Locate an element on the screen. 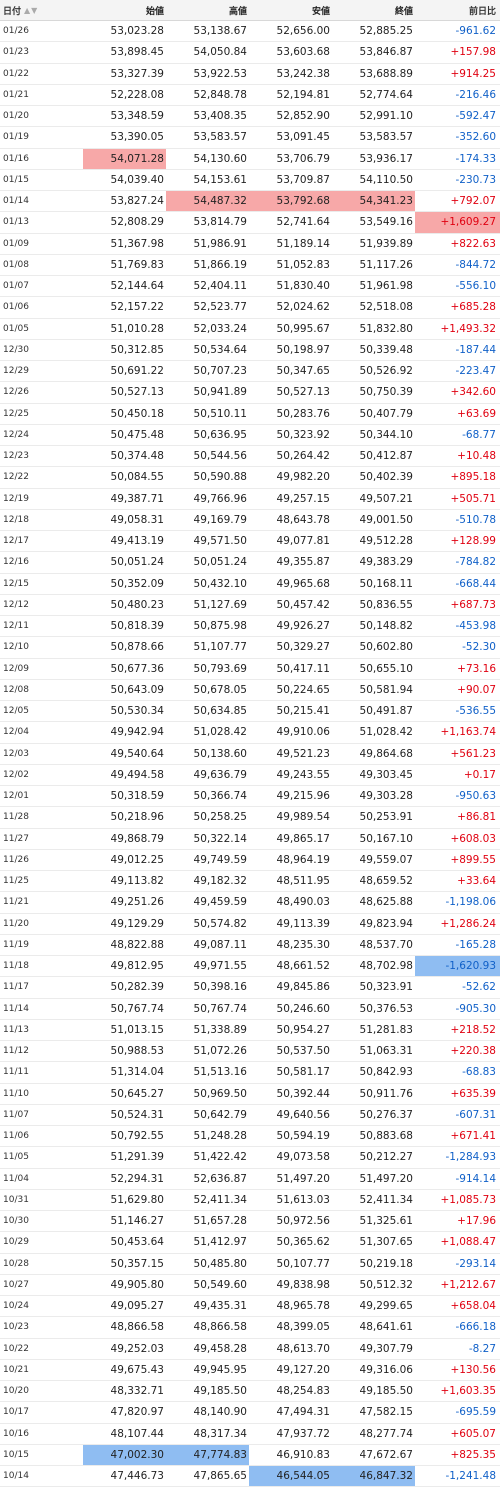  cell-high: 52,523.77 is located at coordinates (220, 307).